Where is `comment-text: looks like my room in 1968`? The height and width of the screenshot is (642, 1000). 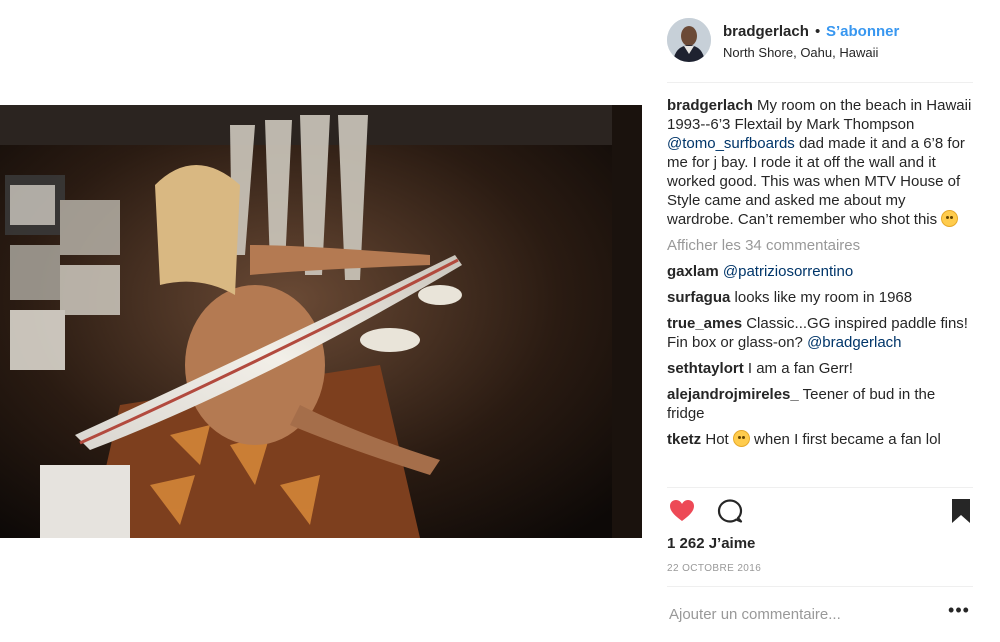
comment-text: looks like my room in 1968 is located at coordinates (821, 297).